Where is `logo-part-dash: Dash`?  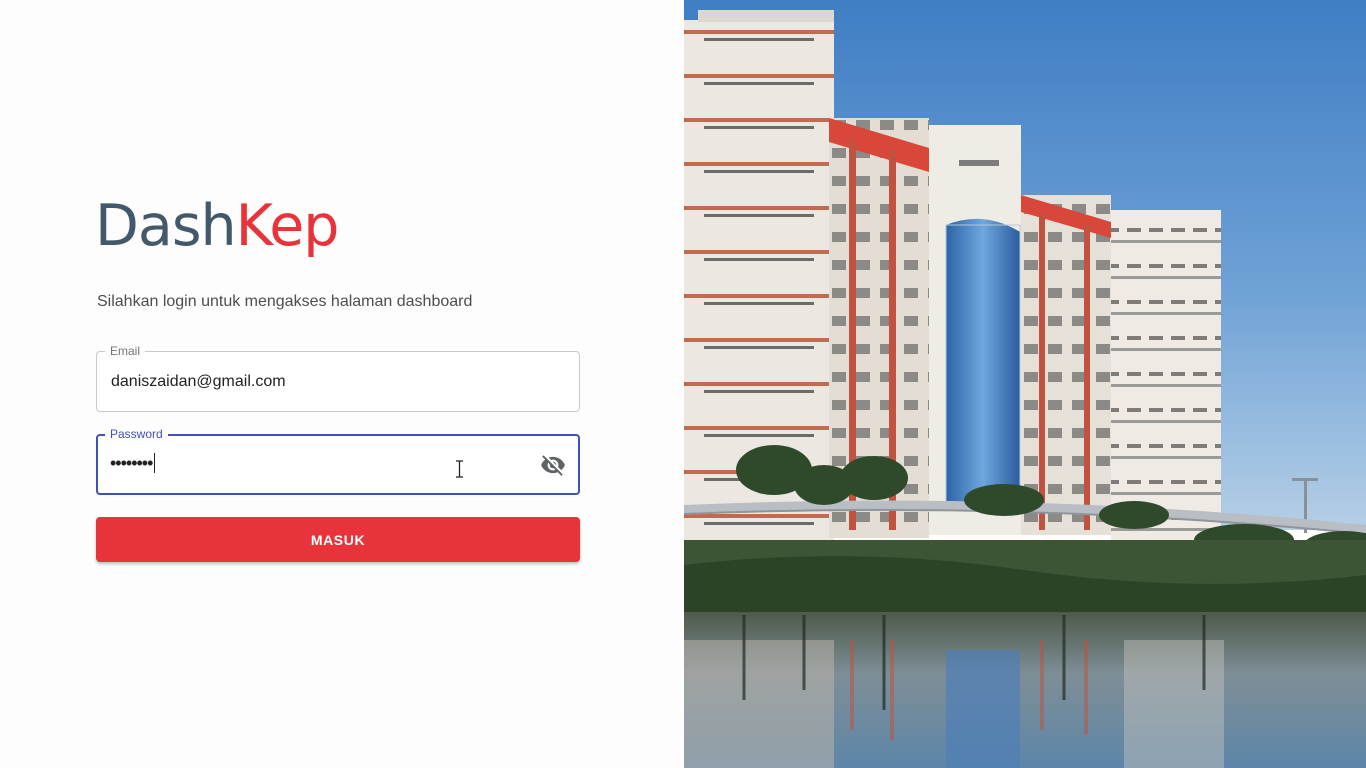 logo-part-dash: Dash is located at coordinates (166, 226).